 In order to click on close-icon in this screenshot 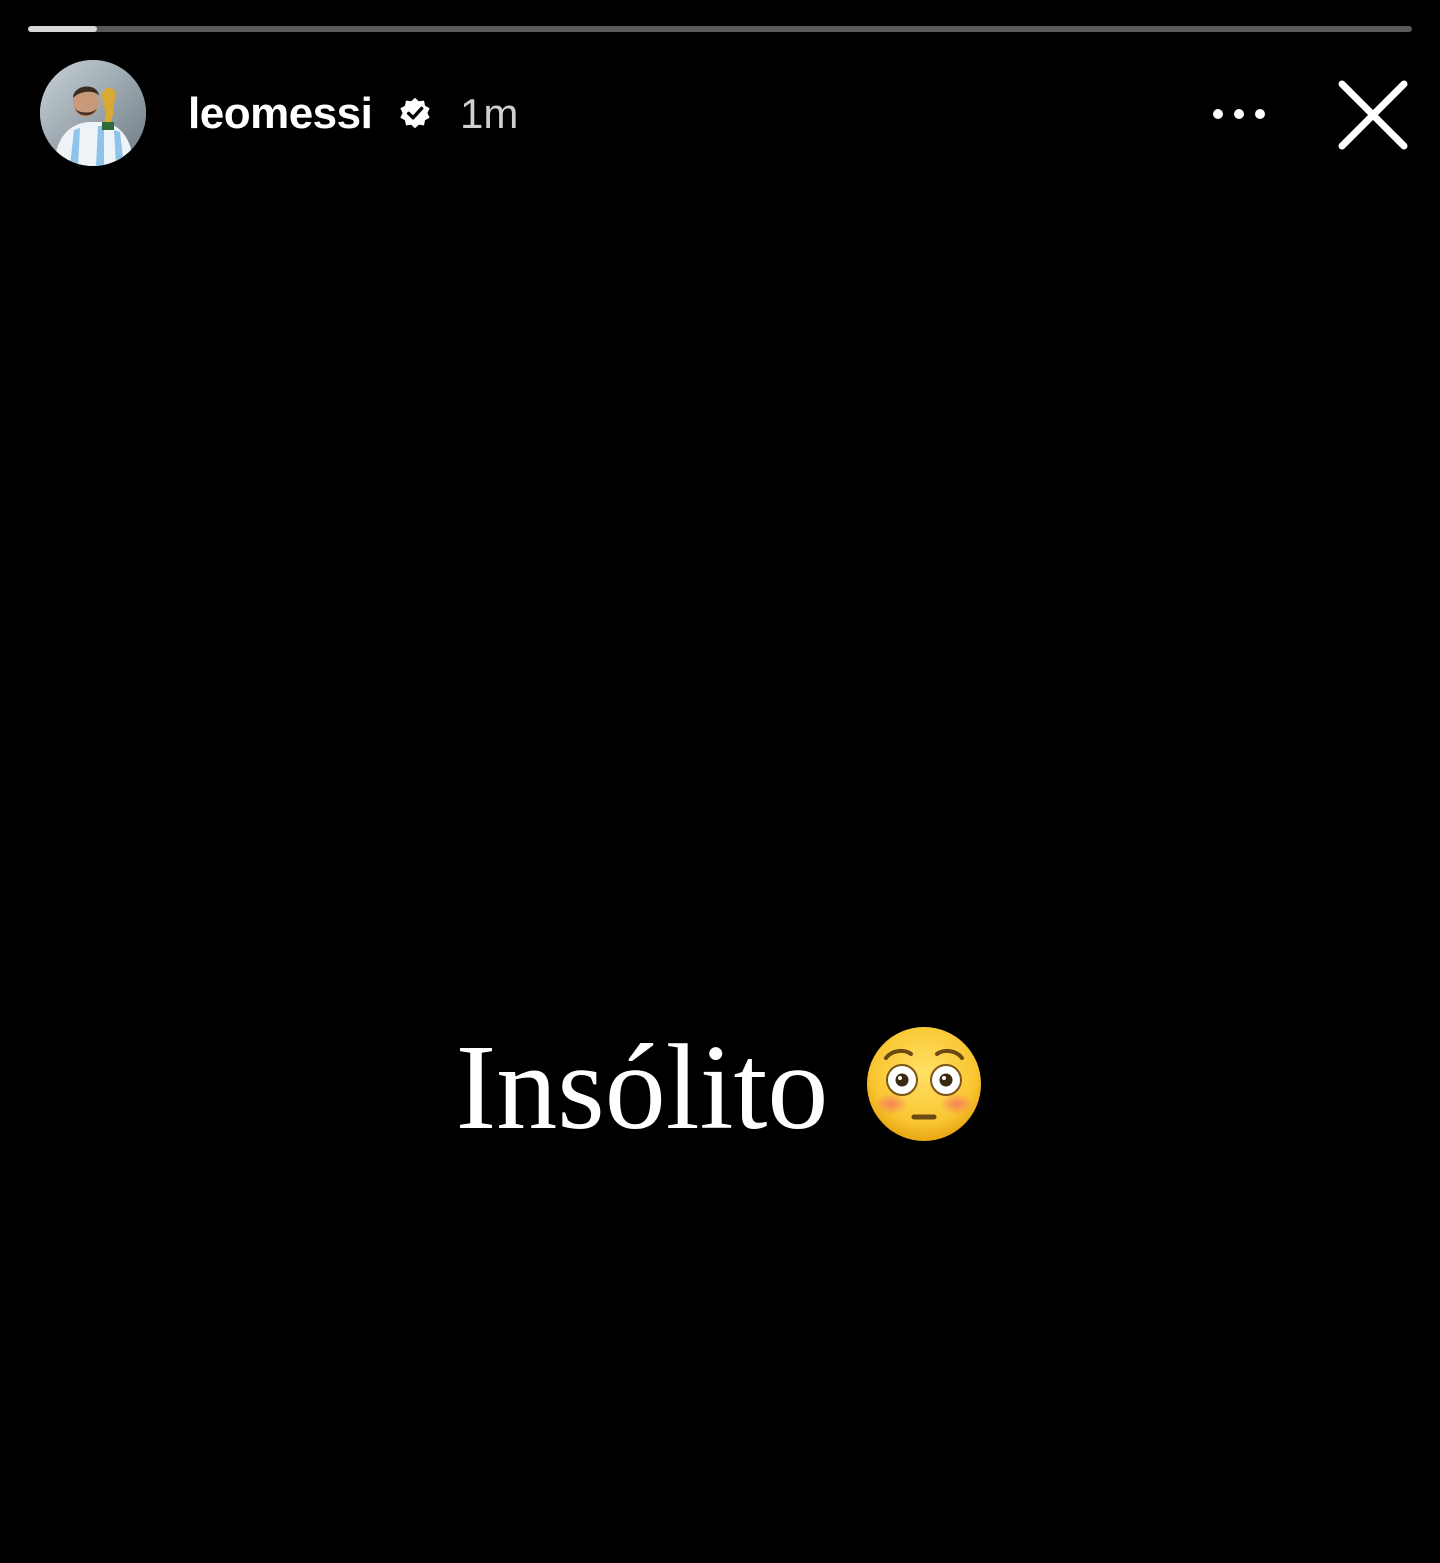, I will do `click(1373, 115)`.